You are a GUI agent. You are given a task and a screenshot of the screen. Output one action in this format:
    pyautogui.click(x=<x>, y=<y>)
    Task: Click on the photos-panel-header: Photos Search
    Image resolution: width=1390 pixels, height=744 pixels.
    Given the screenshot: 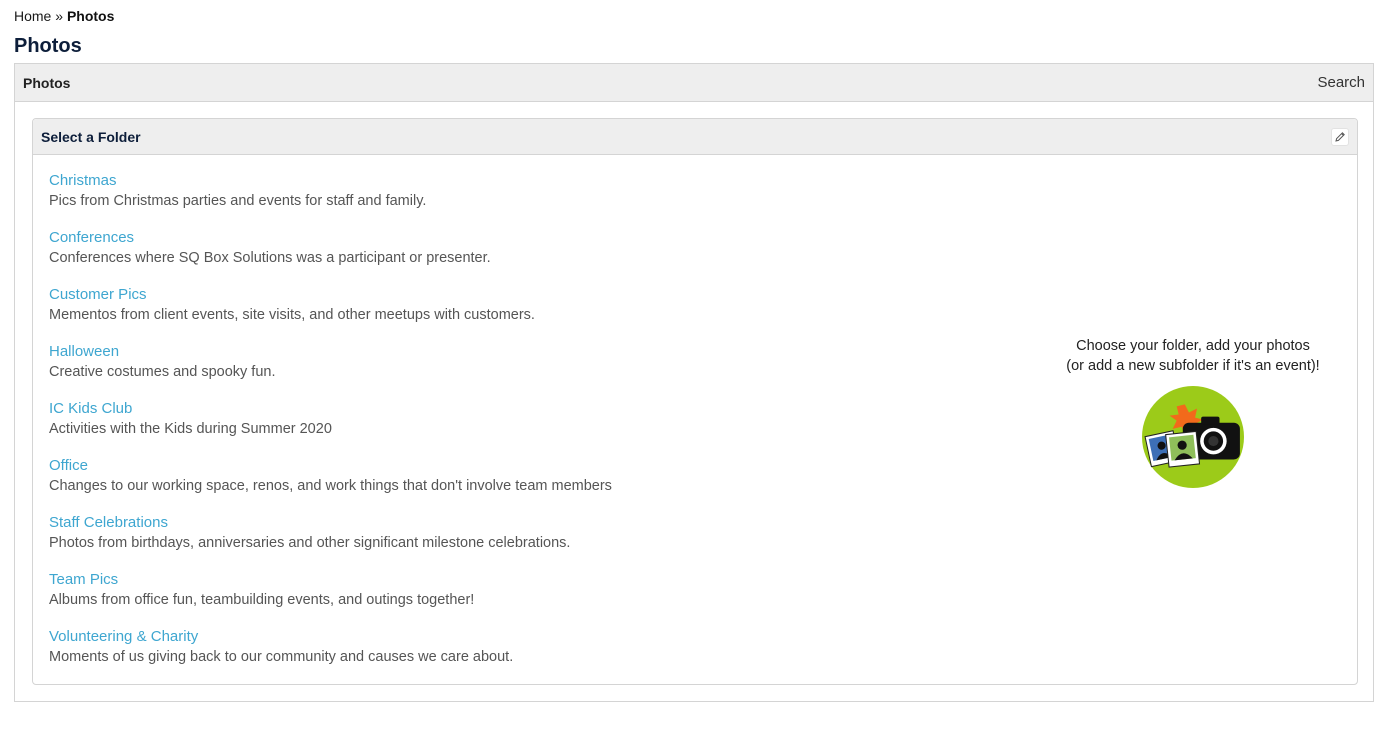 What is the action you would take?
    pyautogui.click(x=694, y=83)
    